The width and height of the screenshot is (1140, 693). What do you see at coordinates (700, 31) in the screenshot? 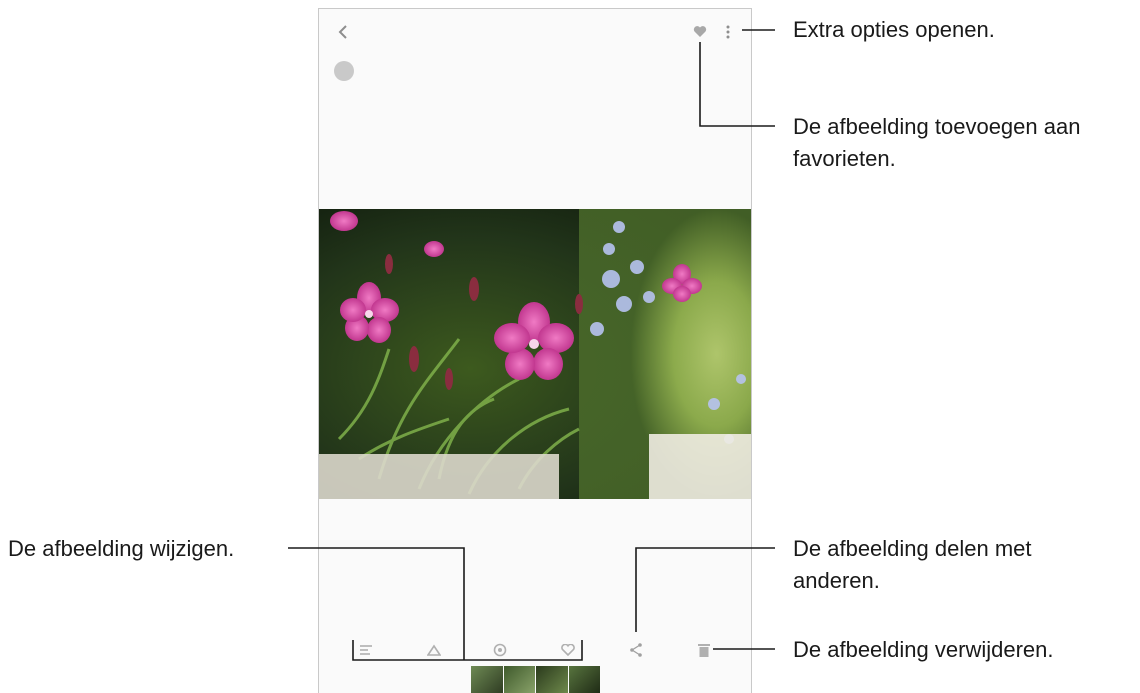
I see `favorite-heart-icon` at bounding box center [700, 31].